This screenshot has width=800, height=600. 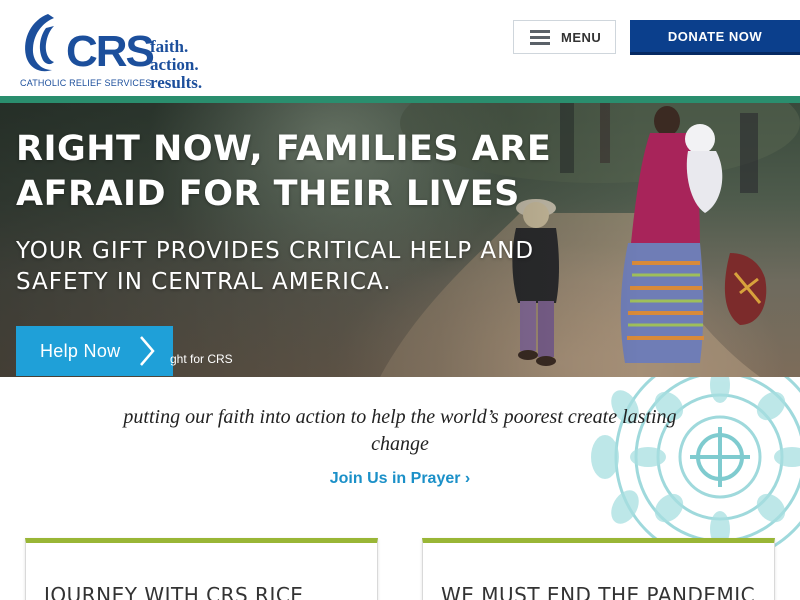 I want to click on hamburger-icon, so click(x=540, y=37).